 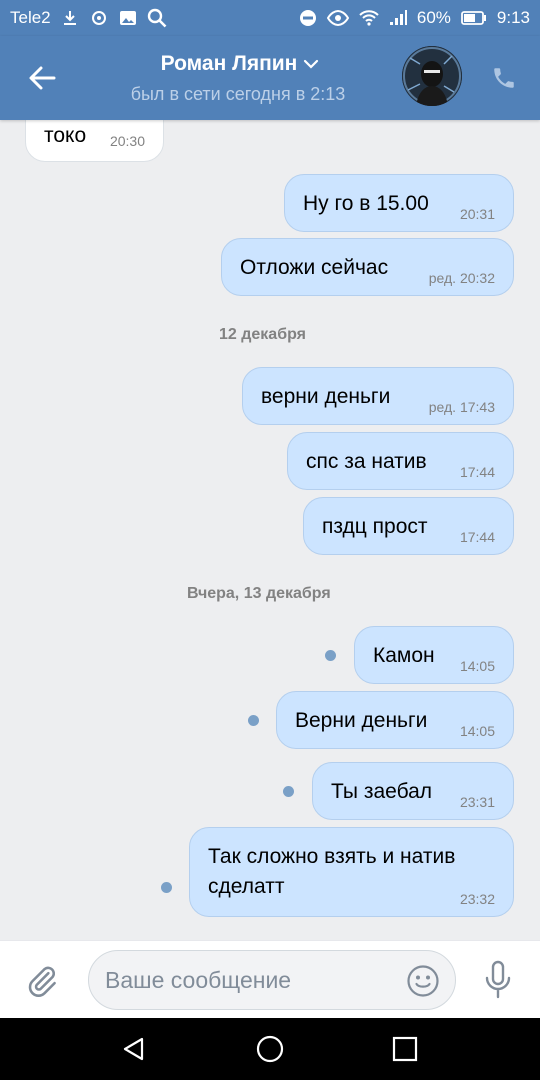 I want to click on battery-icon, so click(x=474, y=18).